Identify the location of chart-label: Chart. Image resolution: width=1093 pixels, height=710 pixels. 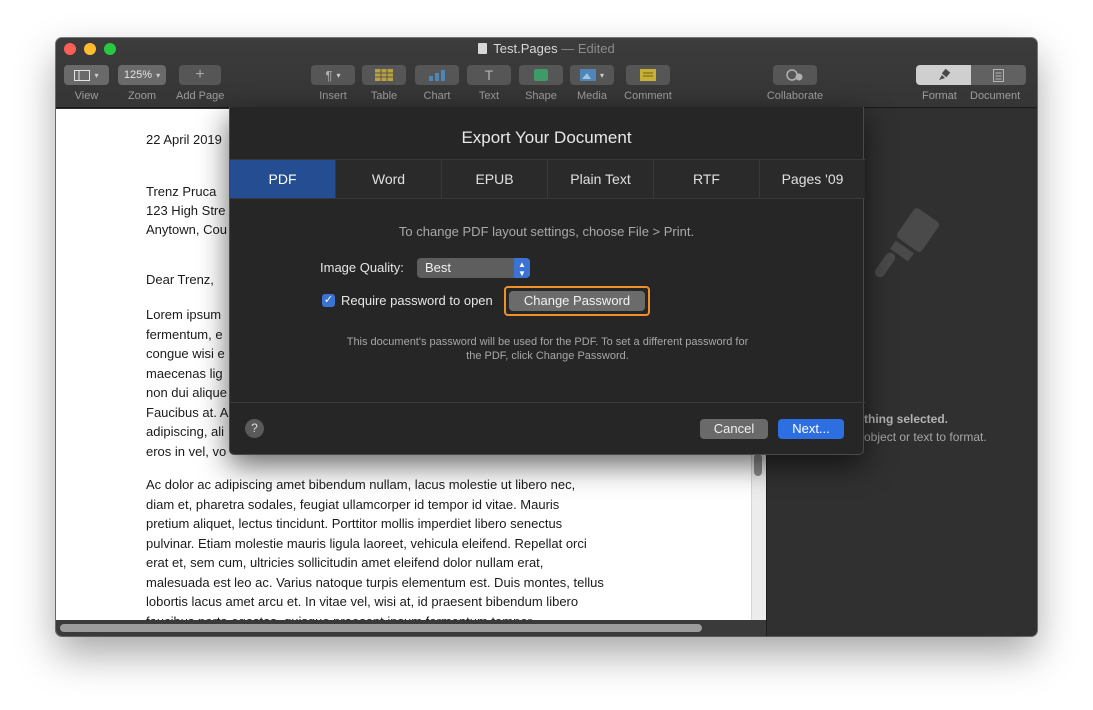
(437, 96).